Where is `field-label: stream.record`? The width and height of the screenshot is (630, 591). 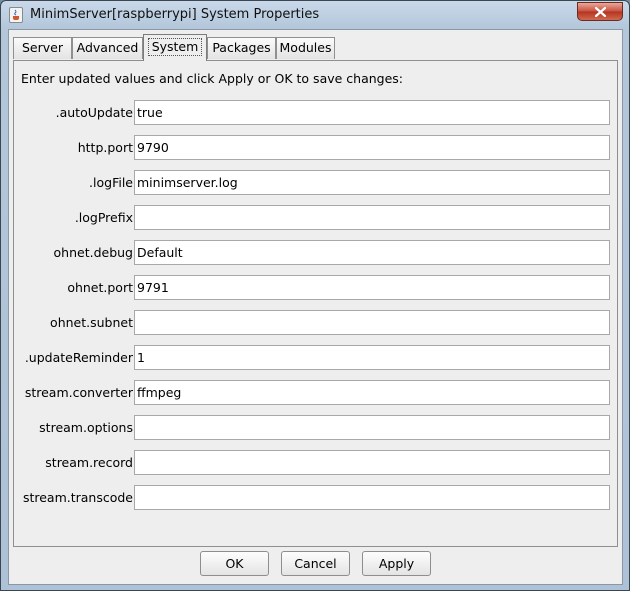
field-label: stream.record is located at coordinates (89, 462).